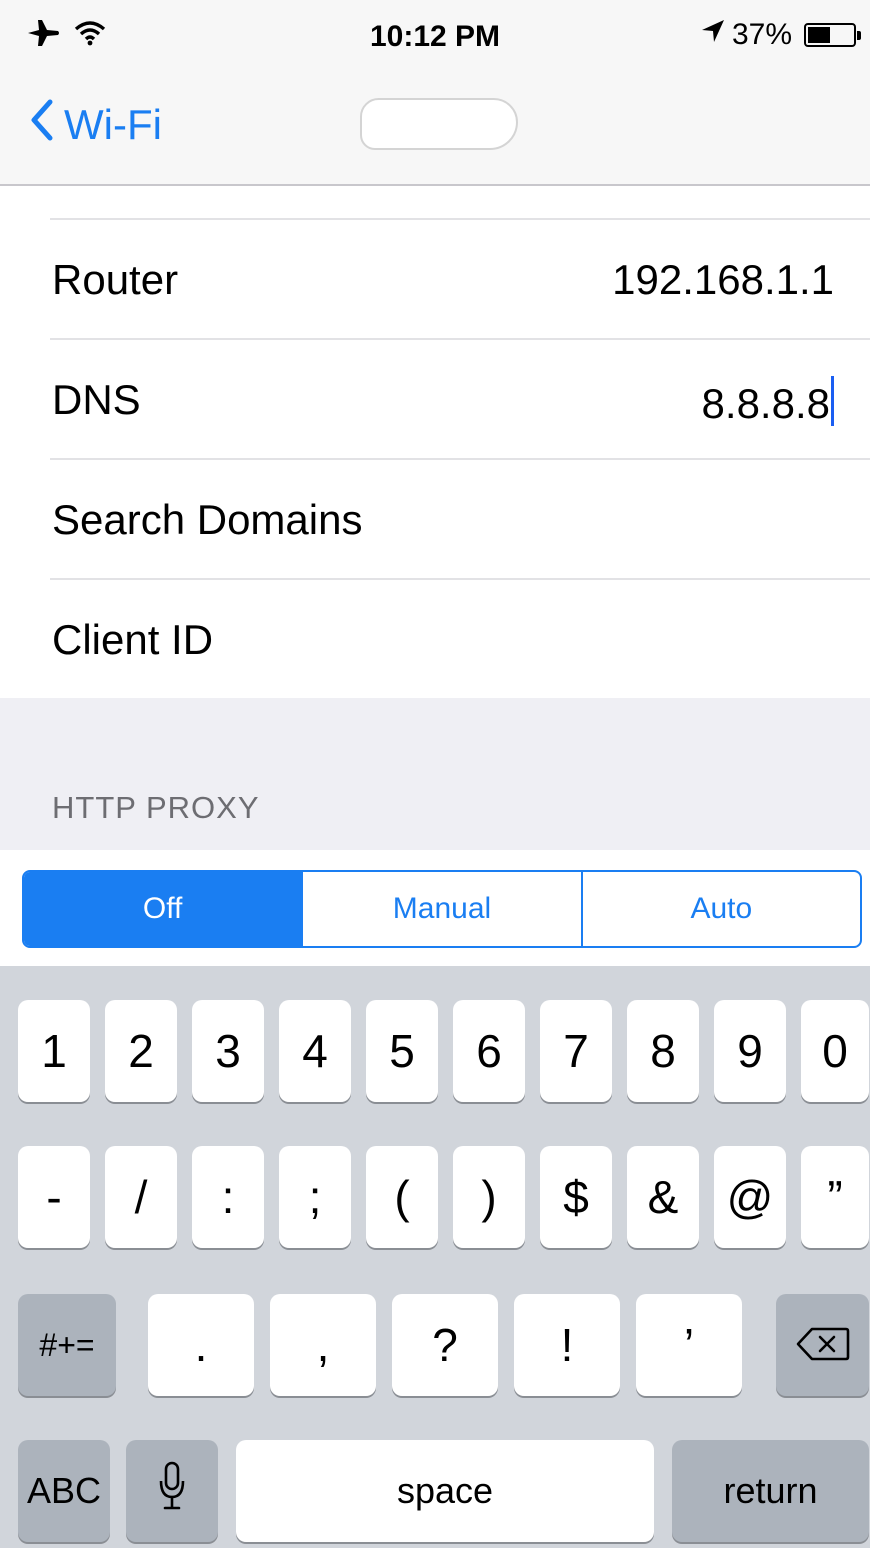 Image resolution: width=870 pixels, height=1548 pixels. I want to click on key-5: 5, so click(402, 1051).